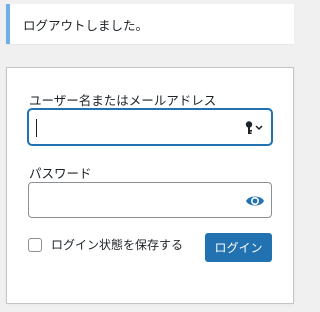 This screenshot has width=320, height=312. Describe the element at coordinates (123, 100) in the screenshot. I see `username-label: ユーザー名またはメールアドレス` at that location.